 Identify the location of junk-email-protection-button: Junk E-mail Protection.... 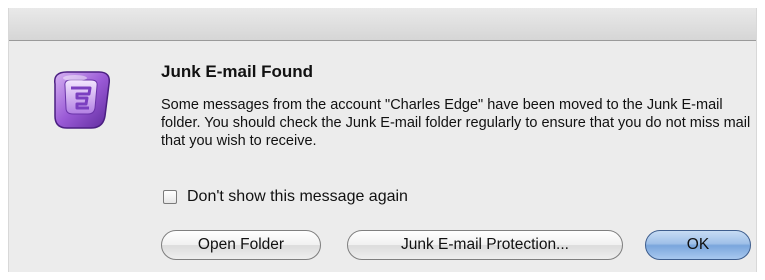
(485, 245).